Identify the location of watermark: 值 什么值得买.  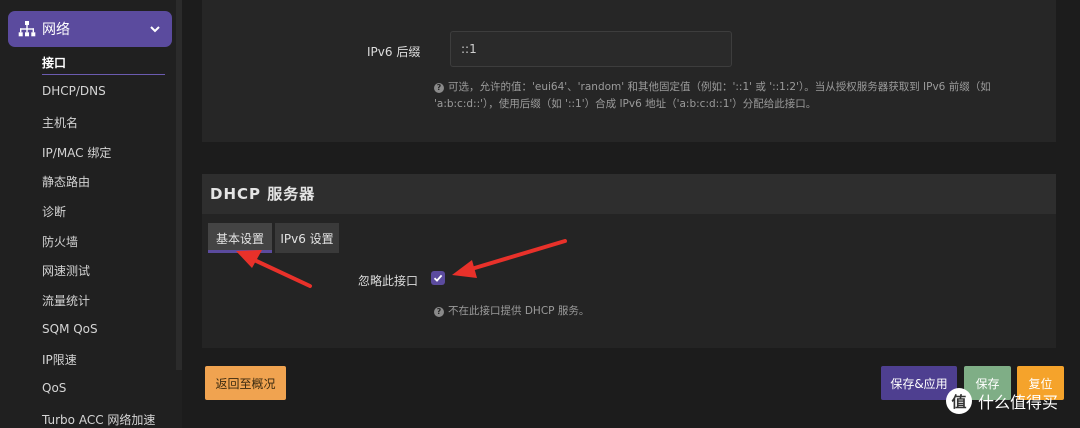
(1002, 401).